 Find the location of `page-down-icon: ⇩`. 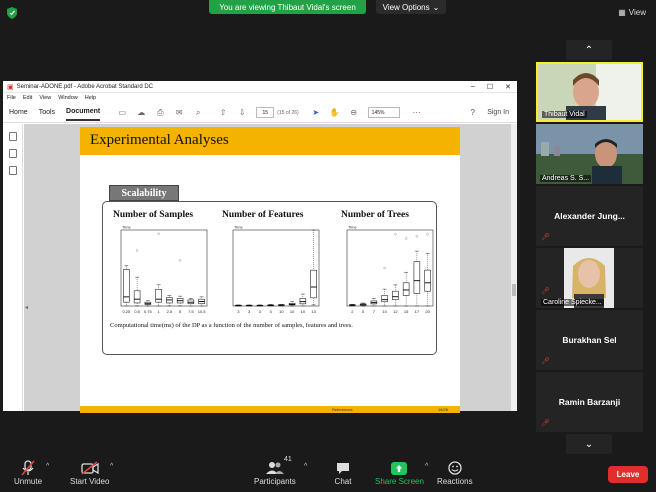

page-down-icon: ⇩ is located at coordinates (242, 113).